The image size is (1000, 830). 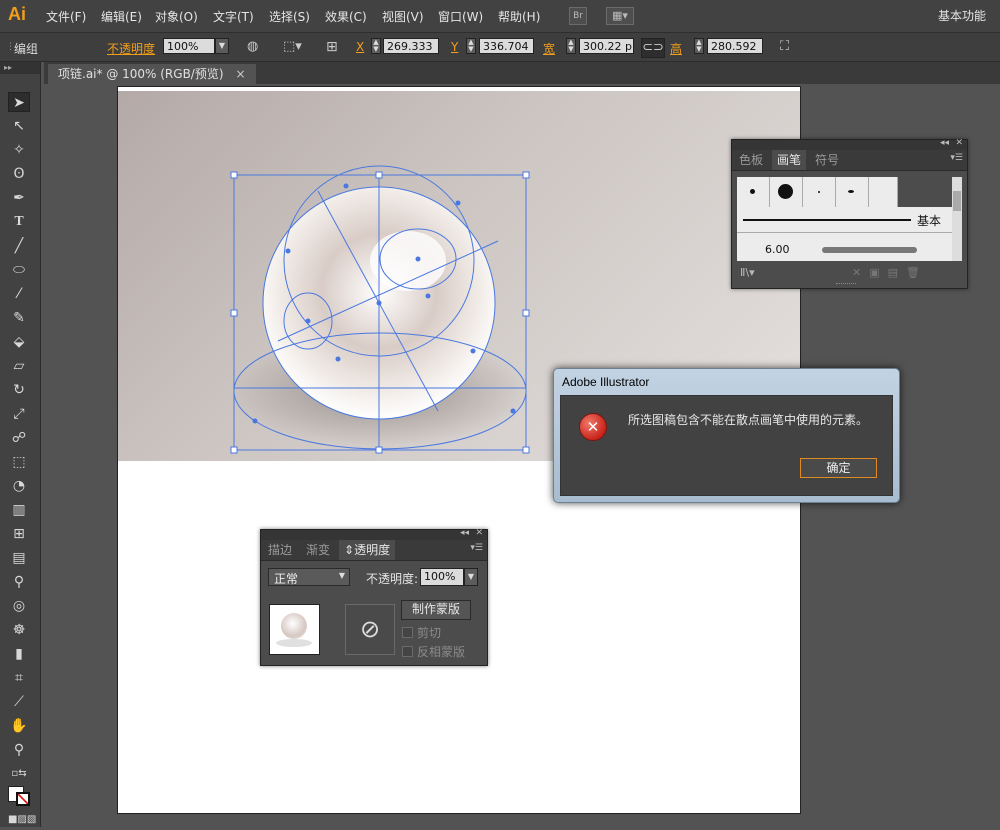 I want to click on height-field: 280.592, so click(x=735, y=46).